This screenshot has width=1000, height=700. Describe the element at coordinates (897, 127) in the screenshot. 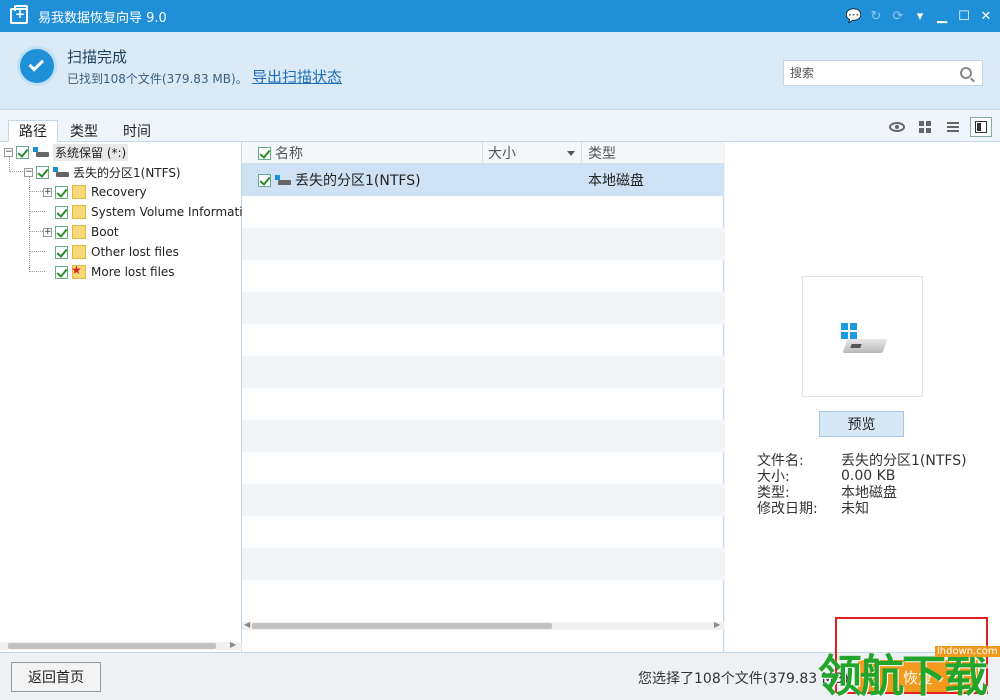

I see `preview-eye-icon` at that location.